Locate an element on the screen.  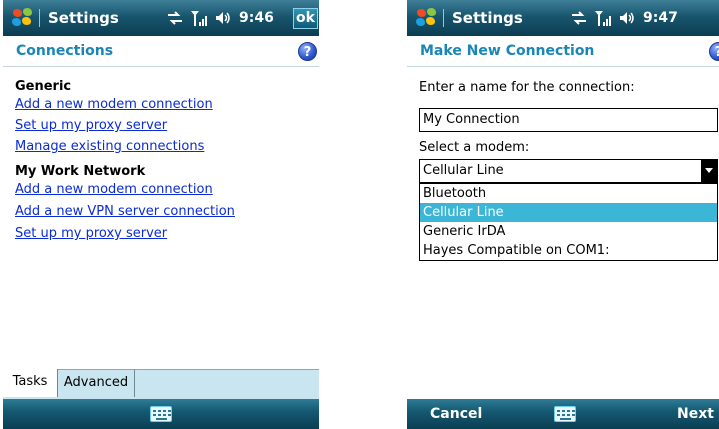
group-heading-generic: Generic is located at coordinates (43, 86).